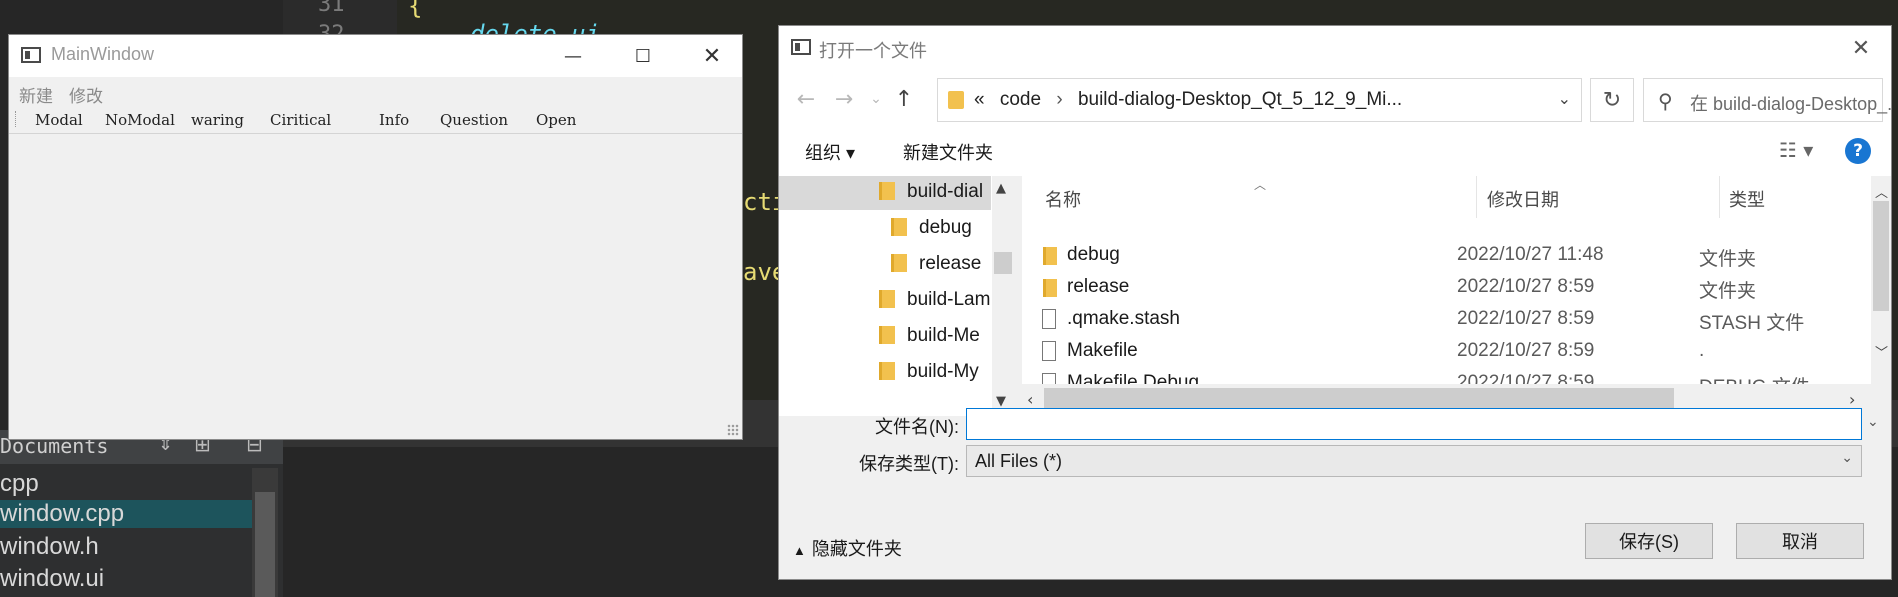  I want to click on dialog-title: 打开一个文件, so click(873, 51).